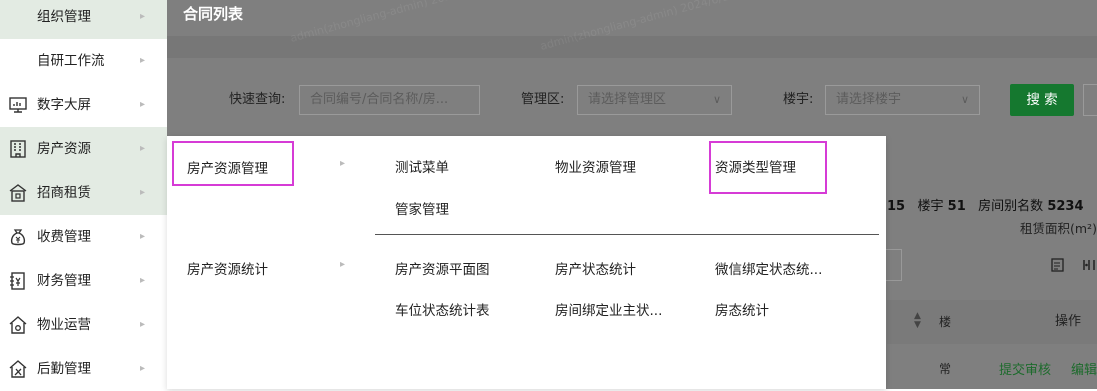 This screenshot has width=1097, height=391. What do you see at coordinates (18, 193) in the screenshot?
I see `store-icon` at bounding box center [18, 193].